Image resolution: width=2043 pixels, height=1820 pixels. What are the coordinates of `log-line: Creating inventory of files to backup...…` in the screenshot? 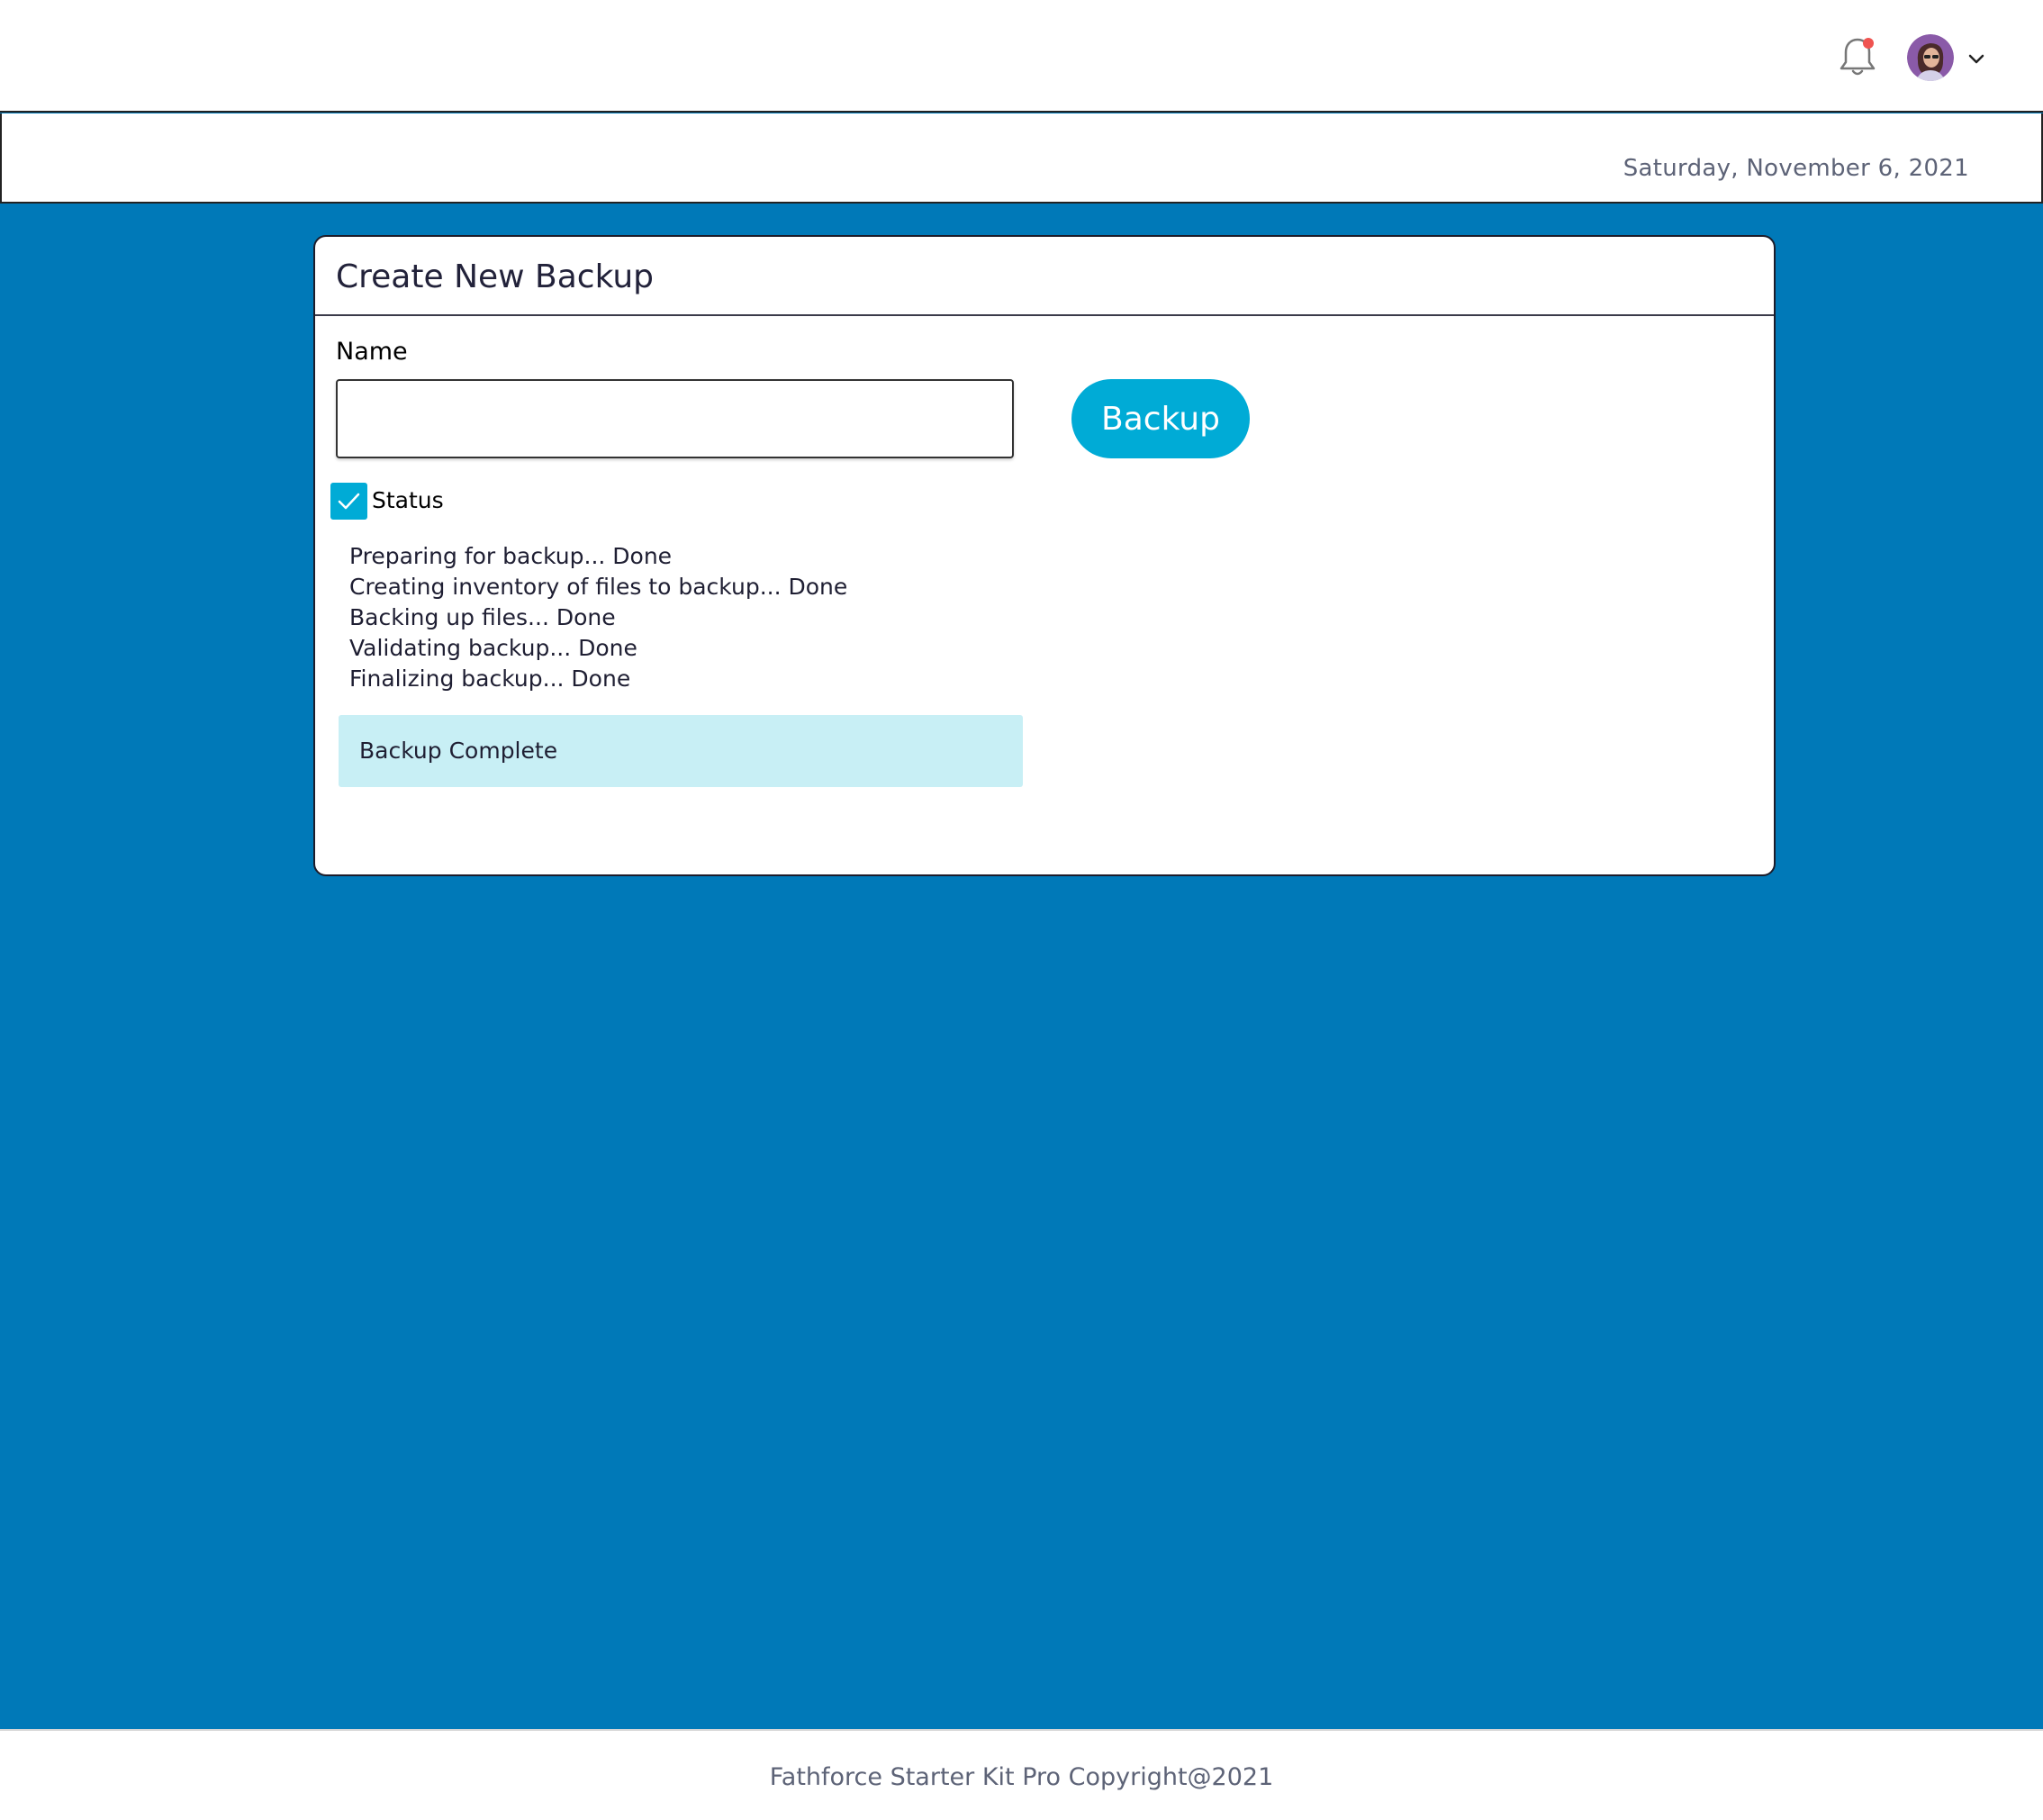 It's located at (598, 587).